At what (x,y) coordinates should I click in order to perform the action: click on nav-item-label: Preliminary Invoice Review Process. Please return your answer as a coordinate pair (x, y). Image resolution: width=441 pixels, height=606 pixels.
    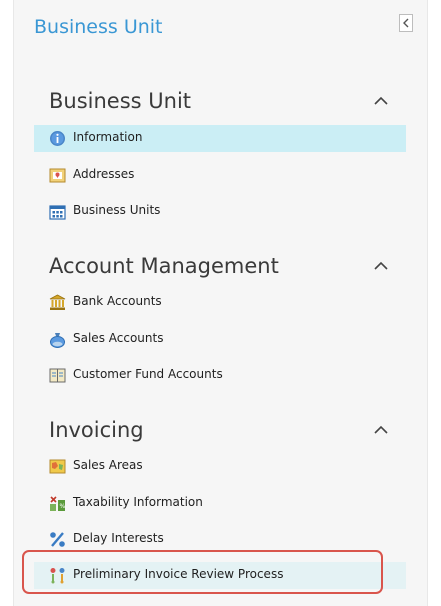
    Looking at the image, I should click on (178, 574).